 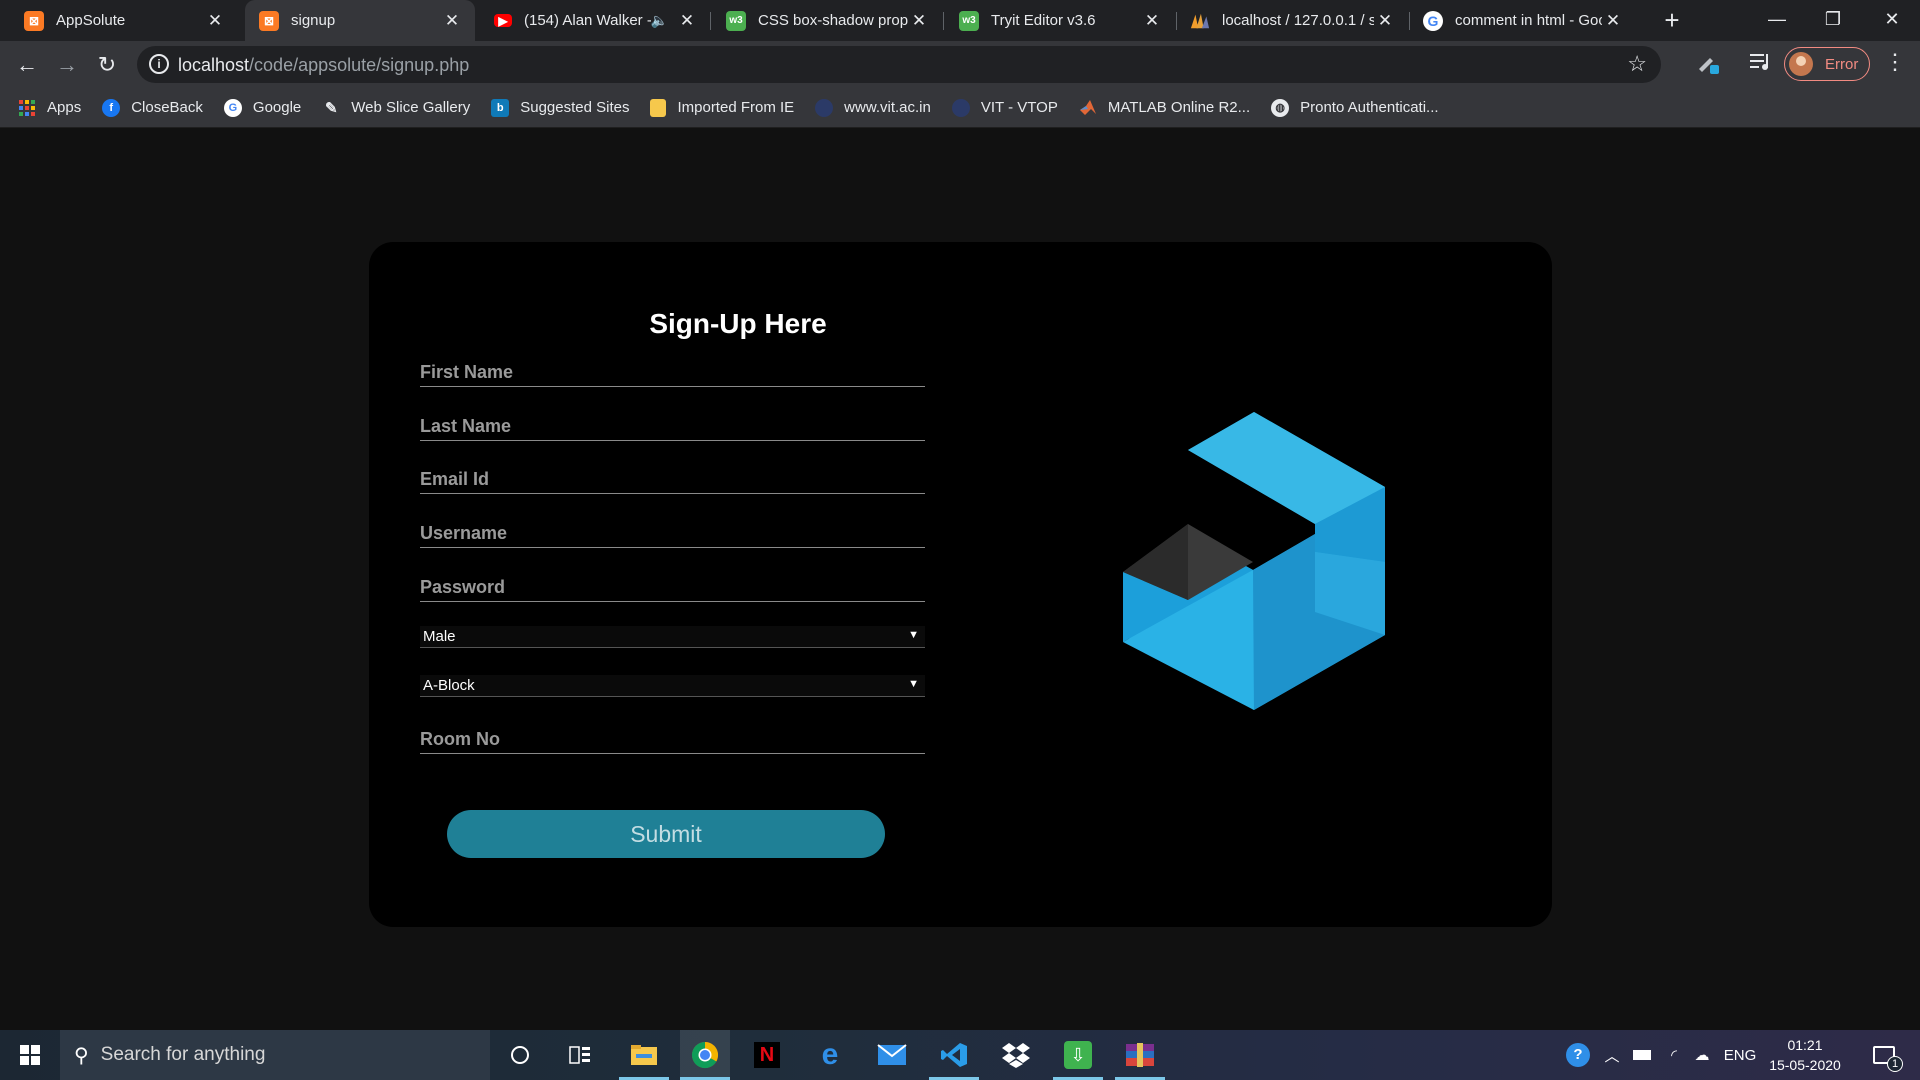 I want to click on username-input, so click(x=672, y=533).